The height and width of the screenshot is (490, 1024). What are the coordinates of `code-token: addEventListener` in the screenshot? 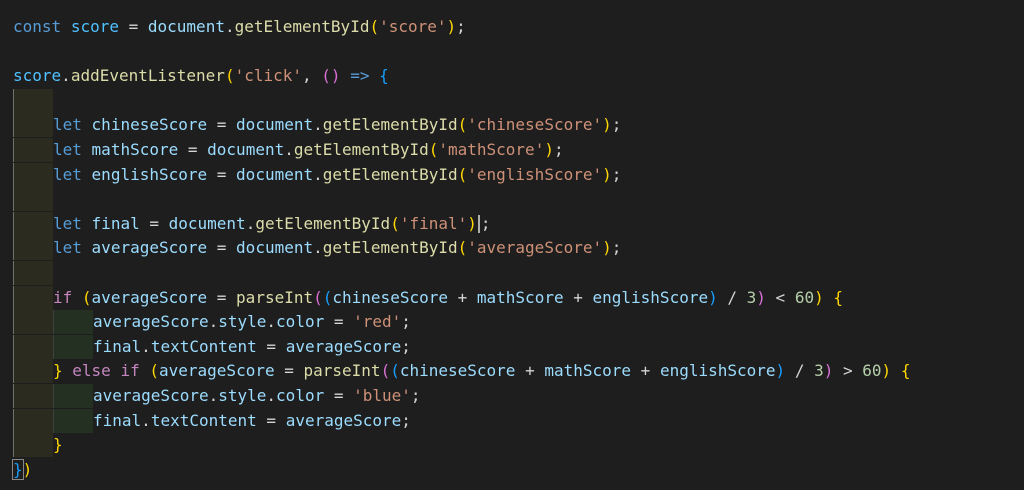 It's located at (147, 76).